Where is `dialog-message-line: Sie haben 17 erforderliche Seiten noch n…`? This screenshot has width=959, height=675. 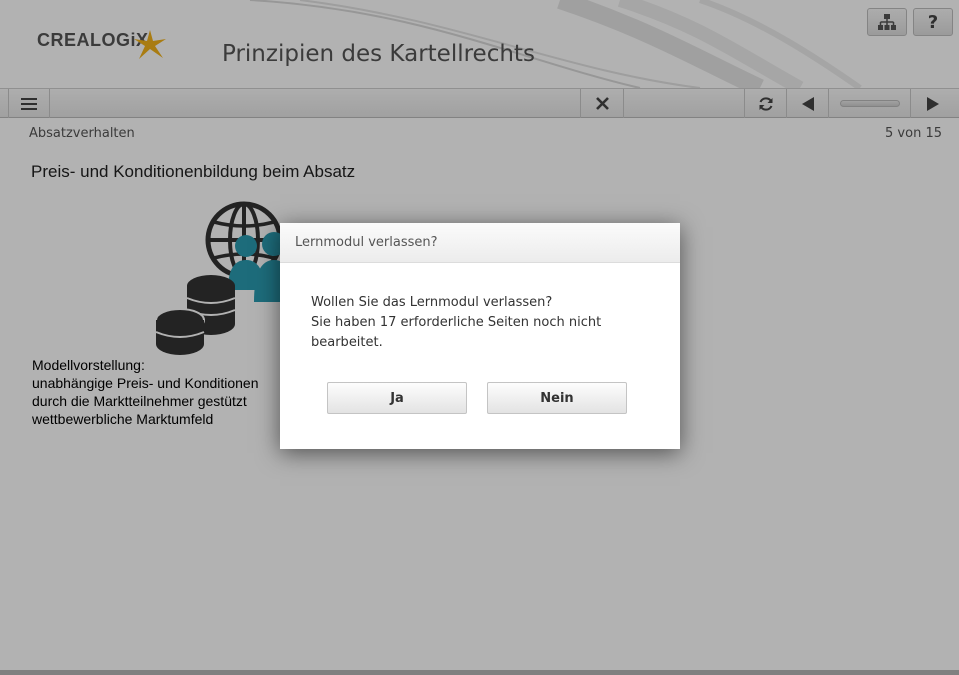
dialog-message-line: Sie haben 17 erforderliche Seiten noch n… is located at coordinates (456, 322).